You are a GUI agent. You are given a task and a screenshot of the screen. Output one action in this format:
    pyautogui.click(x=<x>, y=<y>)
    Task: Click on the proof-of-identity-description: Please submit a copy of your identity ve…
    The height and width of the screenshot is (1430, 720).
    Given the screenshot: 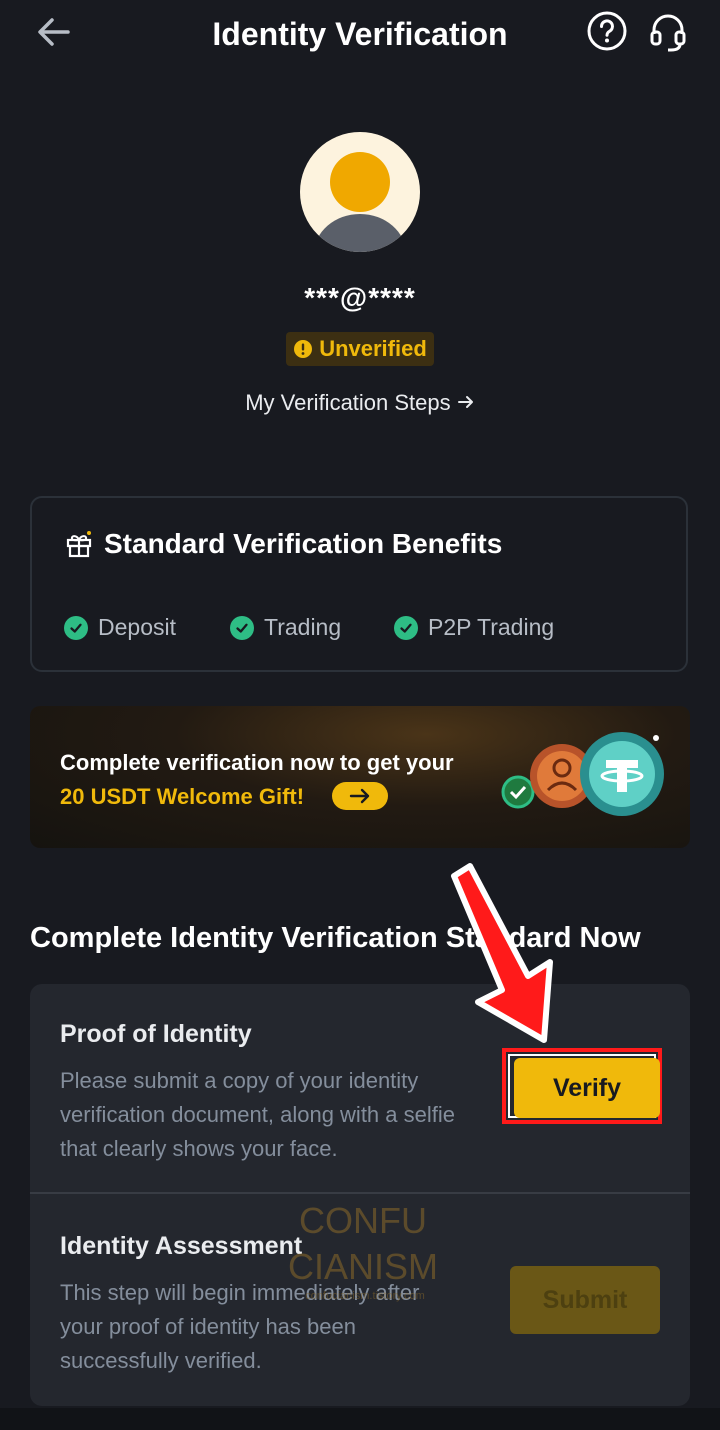 What is the action you would take?
    pyautogui.click(x=257, y=1114)
    